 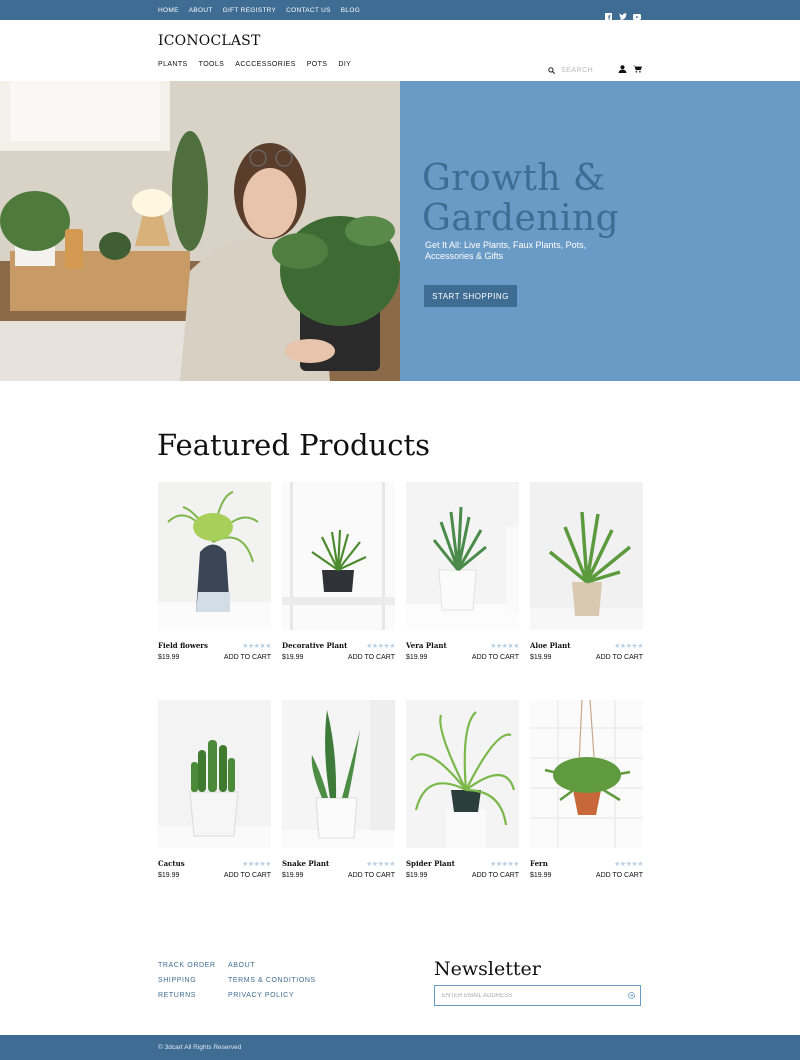 I want to click on footer-privacy-link: PRIVACY POLICY, so click(x=272, y=995).